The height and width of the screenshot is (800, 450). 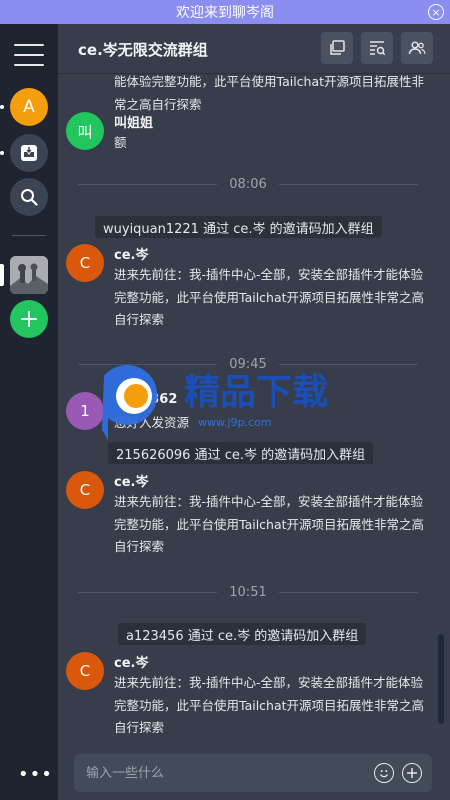 What do you see at coordinates (29, 235) in the screenshot?
I see `sidebar-divider` at bounding box center [29, 235].